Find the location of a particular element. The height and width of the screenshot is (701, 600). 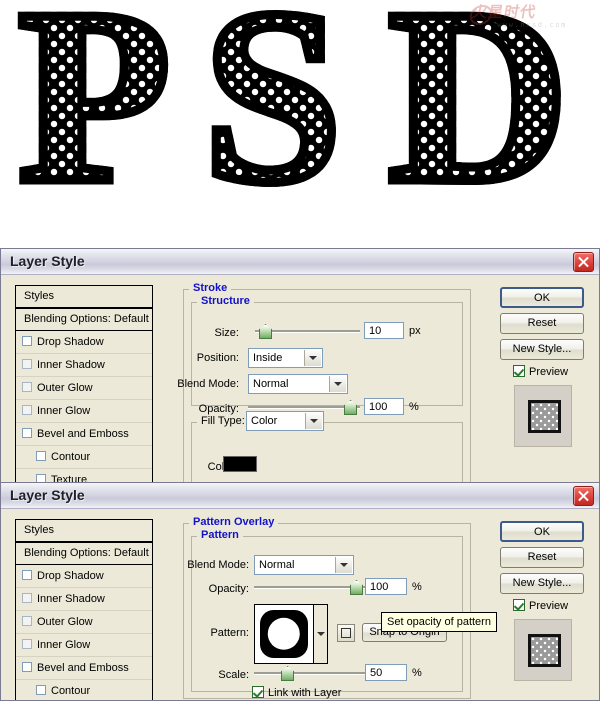

color-swatch is located at coordinates (240, 464).